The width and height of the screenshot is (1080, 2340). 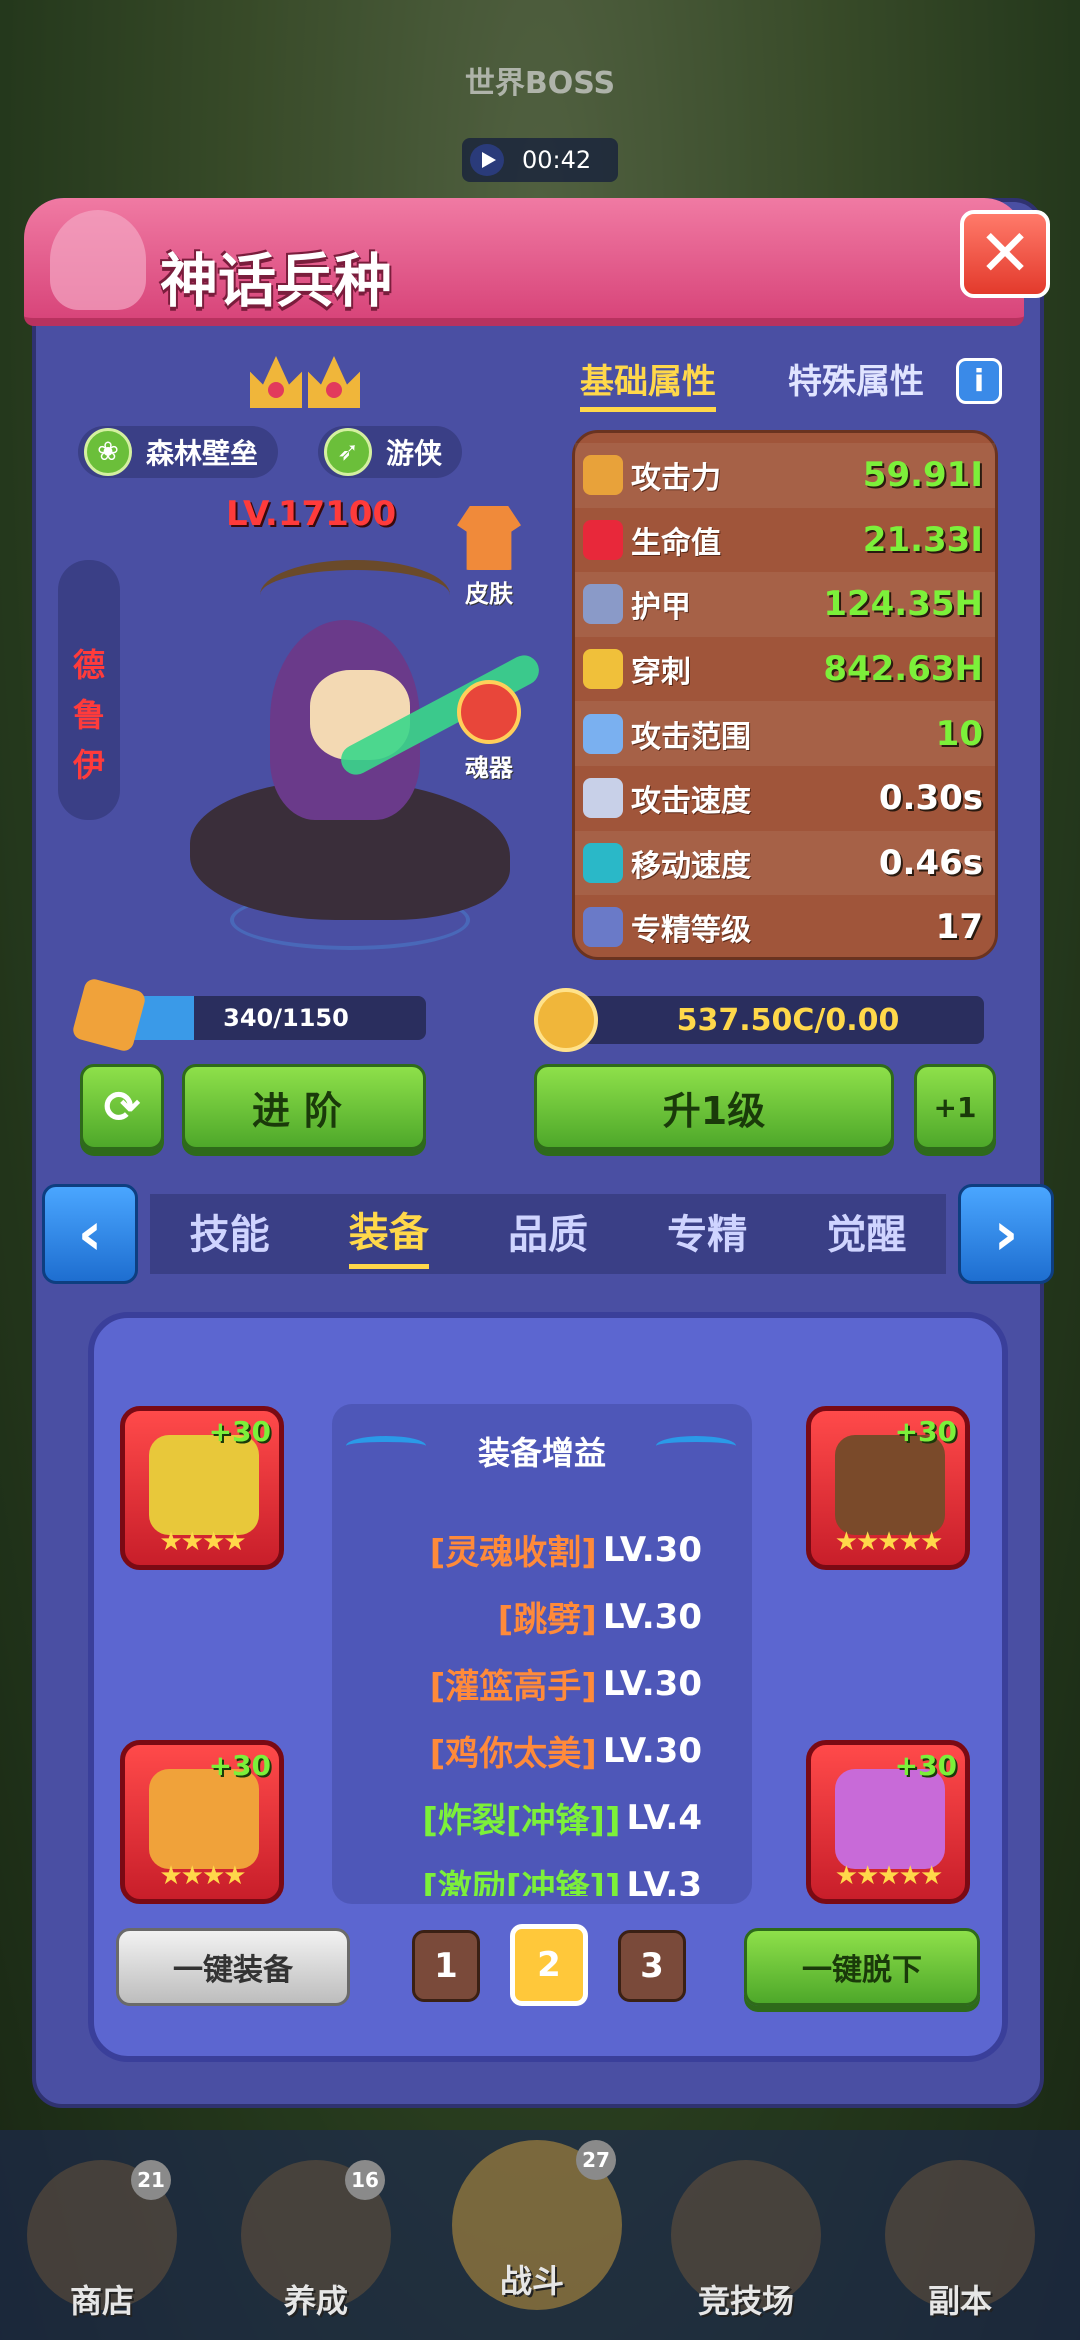 What do you see at coordinates (355, 595) in the screenshot?
I see `antlers` at bounding box center [355, 595].